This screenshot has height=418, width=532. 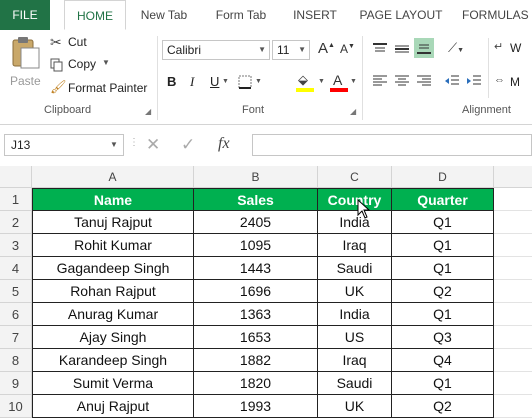 I want to click on insert-function-icon: fx, so click(x=224, y=144).